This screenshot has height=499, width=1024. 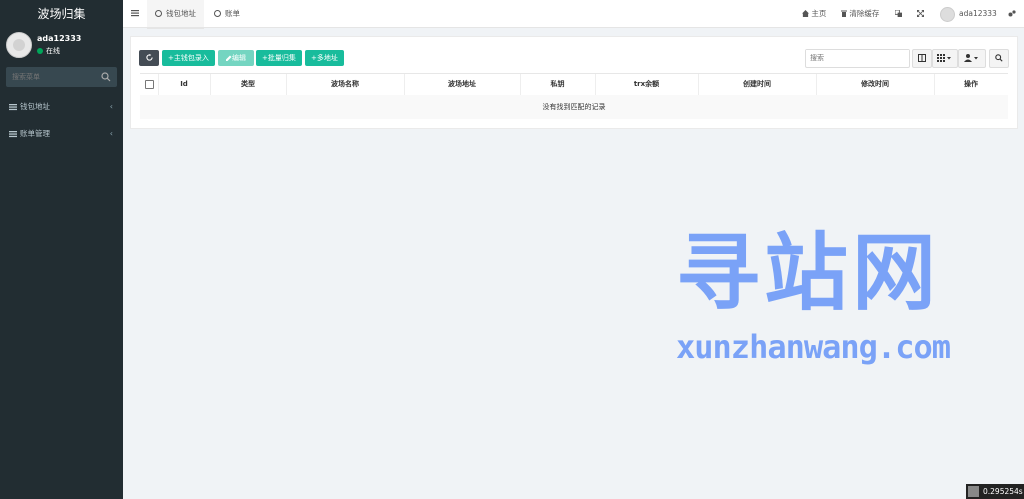 I want to click on select-all-cell, so click(x=149, y=84).